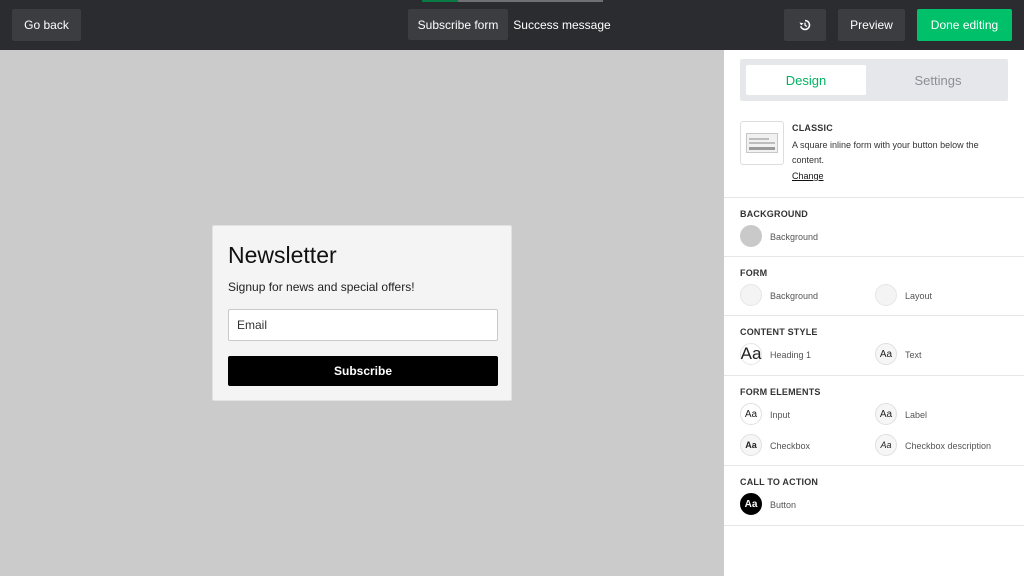 This screenshot has height=576, width=1024. Describe the element at coordinates (321, 287) in the screenshot. I see `form-subtitle: Signup for news and special offers!` at that location.